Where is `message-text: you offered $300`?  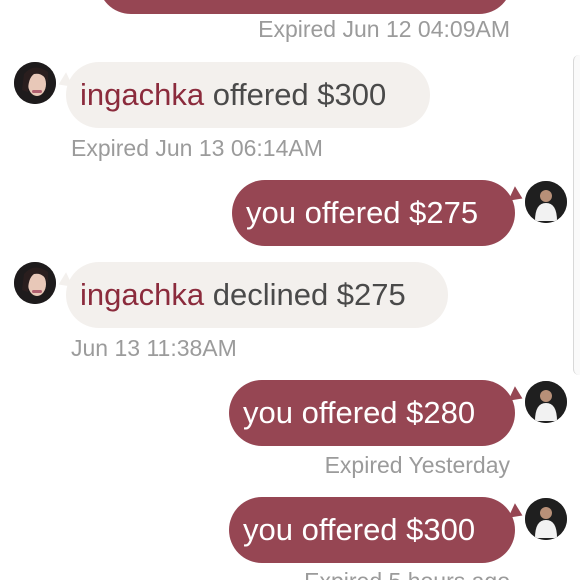
message-text: you offered $300 is located at coordinates (359, 529).